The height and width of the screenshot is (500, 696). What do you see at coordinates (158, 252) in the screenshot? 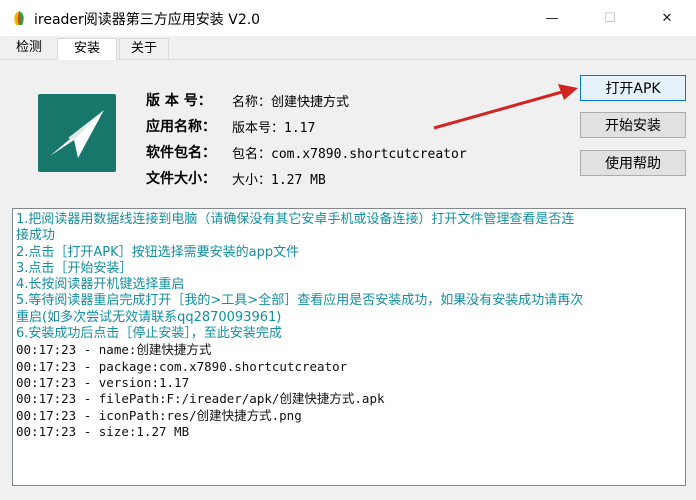
I see `instruction-line: 2.点击［打开APK］按钮选择需要安装的app文件` at bounding box center [158, 252].